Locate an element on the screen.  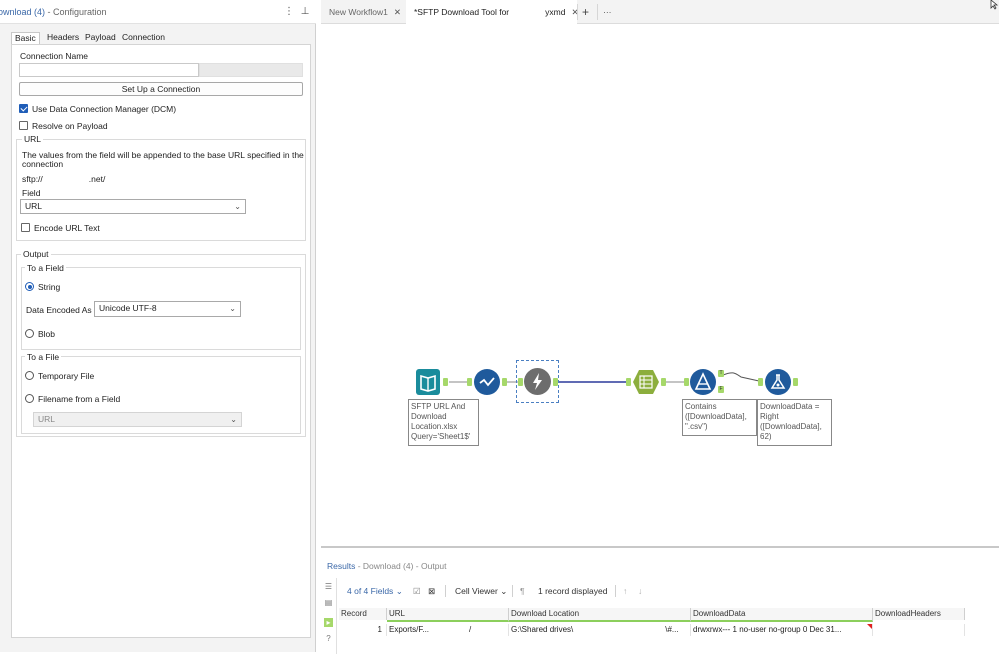
tab-new-workflow1: New Workflow1 ✕ is located at coordinates (365, 12).